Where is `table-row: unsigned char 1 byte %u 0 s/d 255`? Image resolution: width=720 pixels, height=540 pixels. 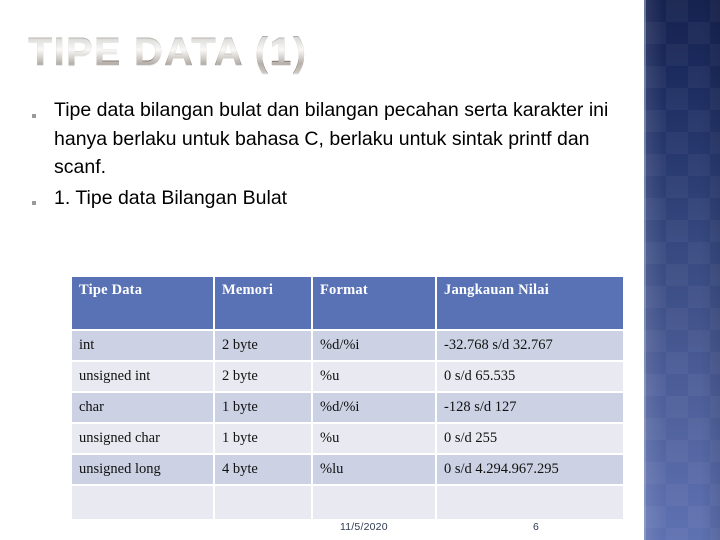 table-row: unsigned char 1 byte %u 0 s/d 255 is located at coordinates (347, 439).